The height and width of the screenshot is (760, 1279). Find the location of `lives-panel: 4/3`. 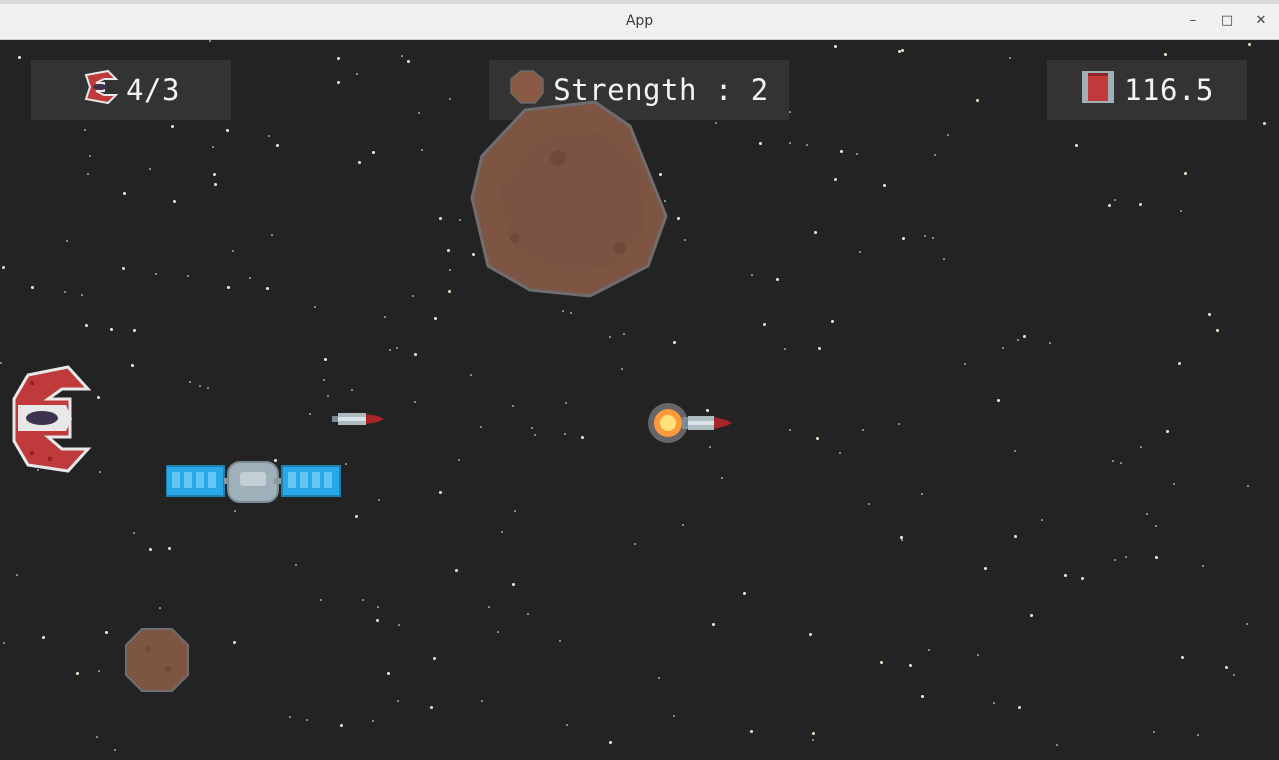

lives-panel: 4/3 is located at coordinates (131, 90).